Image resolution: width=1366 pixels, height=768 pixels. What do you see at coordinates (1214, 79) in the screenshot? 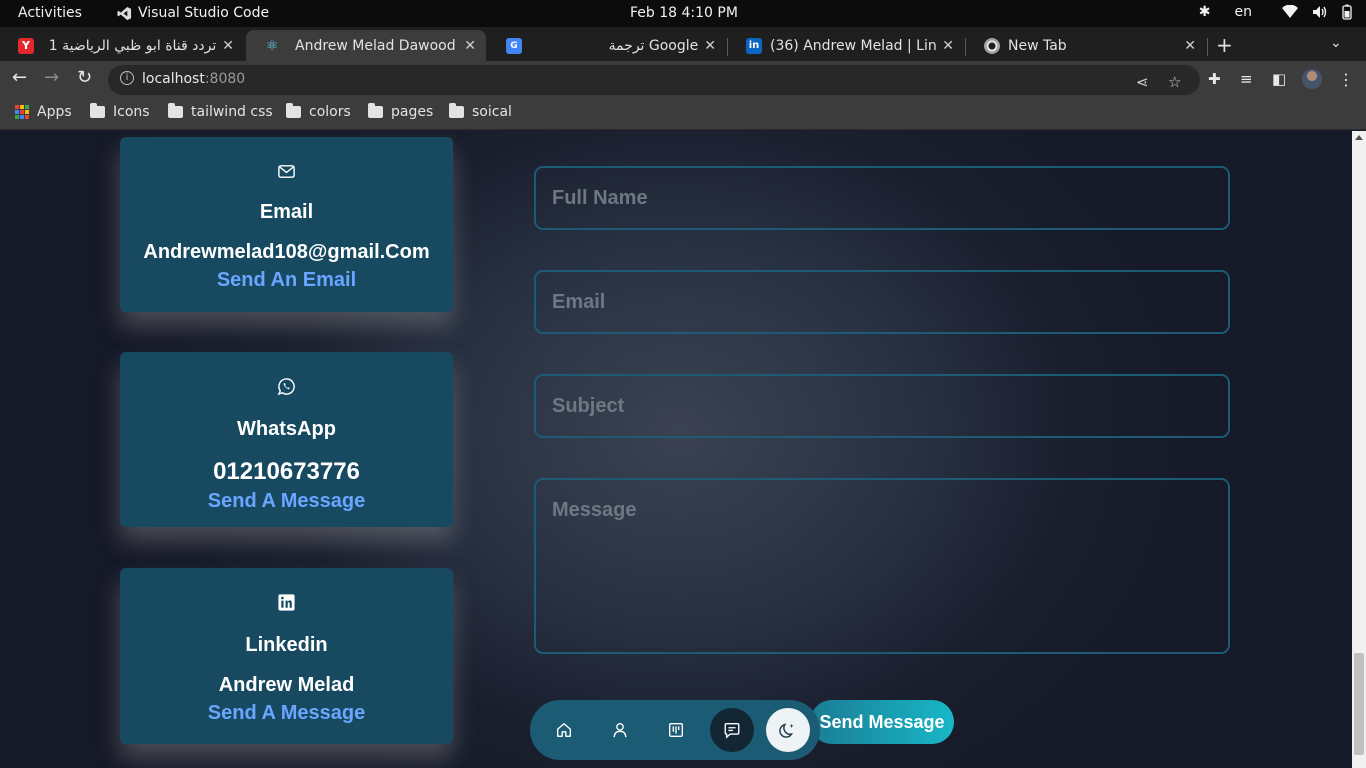
I see `extensions-puzzle-icon: ✚` at bounding box center [1214, 79].